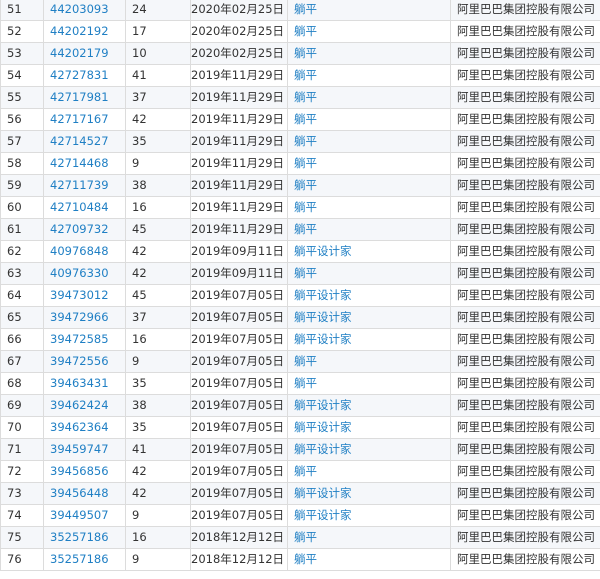 The height and width of the screenshot is (579, 600). I want to click on row-index-text: 66, so click(14, 339).